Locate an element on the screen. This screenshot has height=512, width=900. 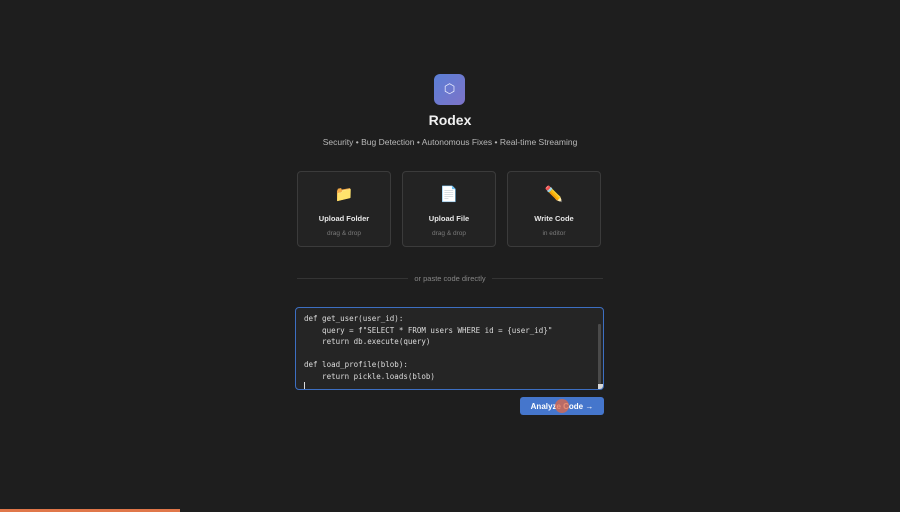
resize-handle is located at coordinates (600, 386).